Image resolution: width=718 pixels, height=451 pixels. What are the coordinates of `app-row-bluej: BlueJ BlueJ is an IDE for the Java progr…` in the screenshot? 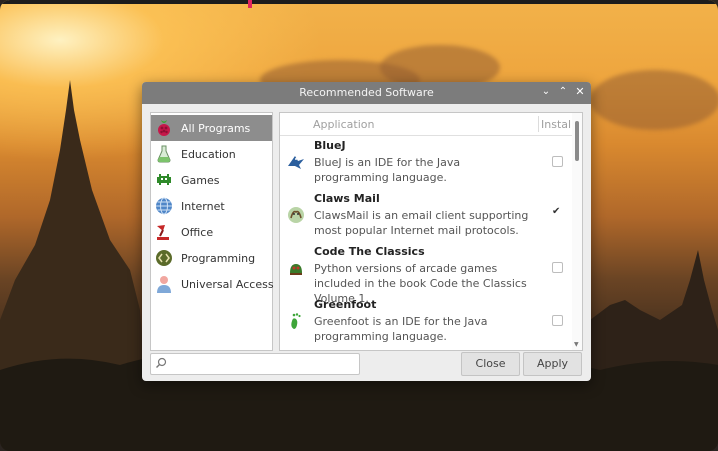 It's located at (426, 162).